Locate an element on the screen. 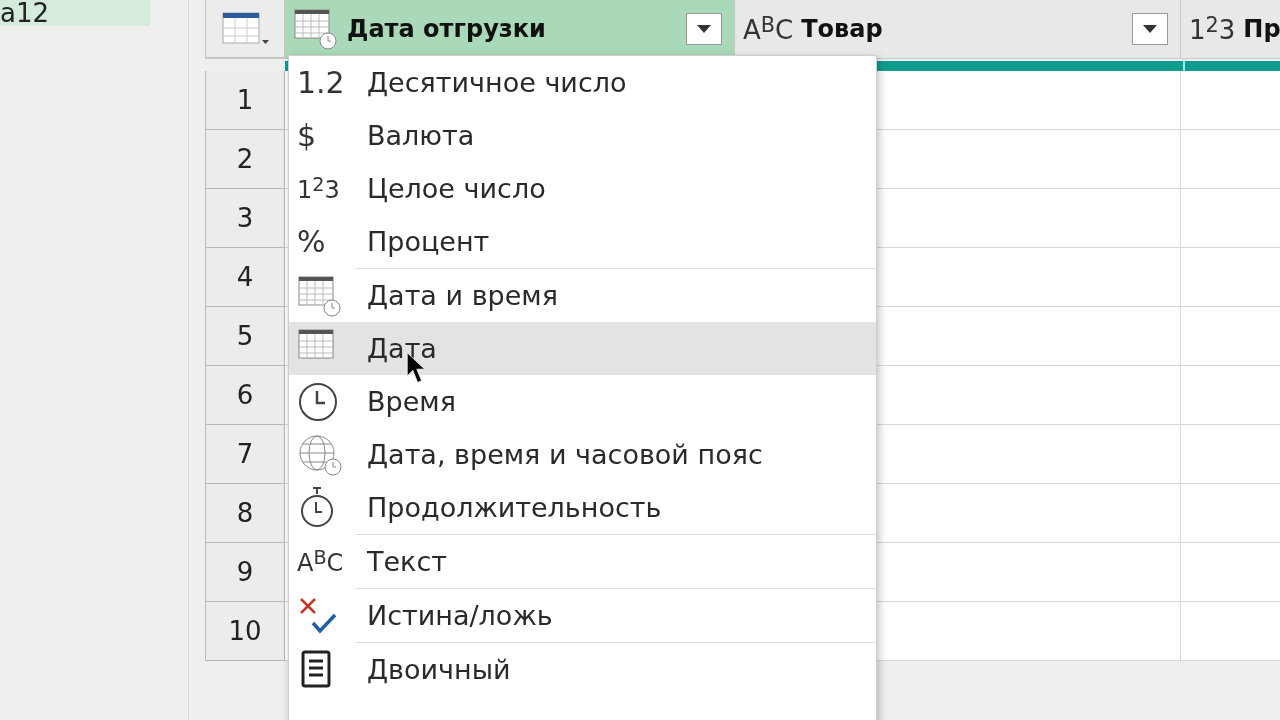  menu-item: Время is located at coordinates (582, 401).